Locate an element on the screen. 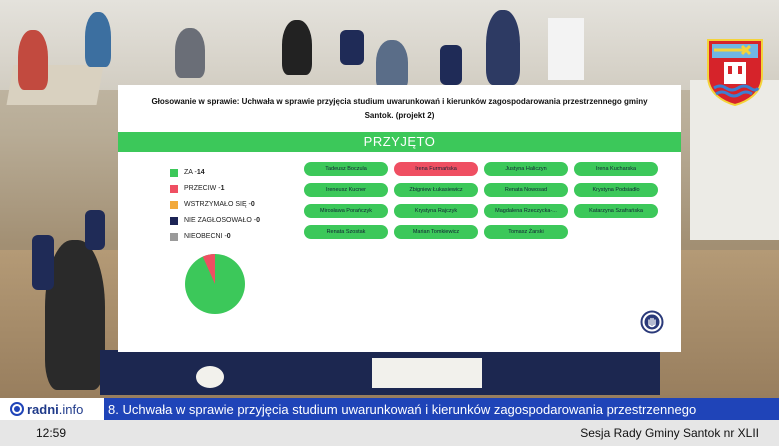 The width and height of the screenshot is (779, 446). session-name: Sesja Rady Gminy Santok nr XLII is located at coordinates (669, 433).